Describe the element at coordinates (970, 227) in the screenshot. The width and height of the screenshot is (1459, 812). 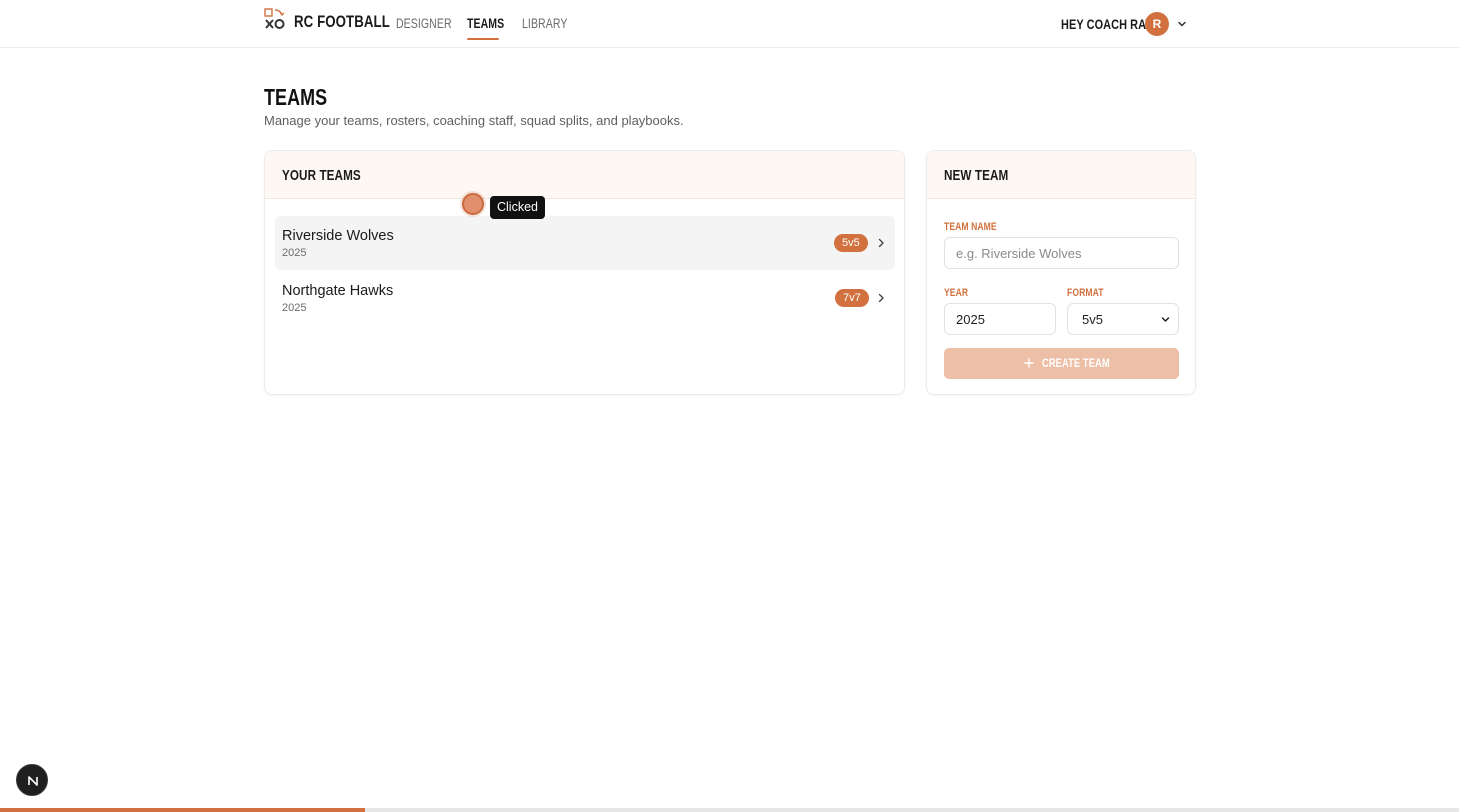
I see `team-name-label: TEAM NAME` at that location.